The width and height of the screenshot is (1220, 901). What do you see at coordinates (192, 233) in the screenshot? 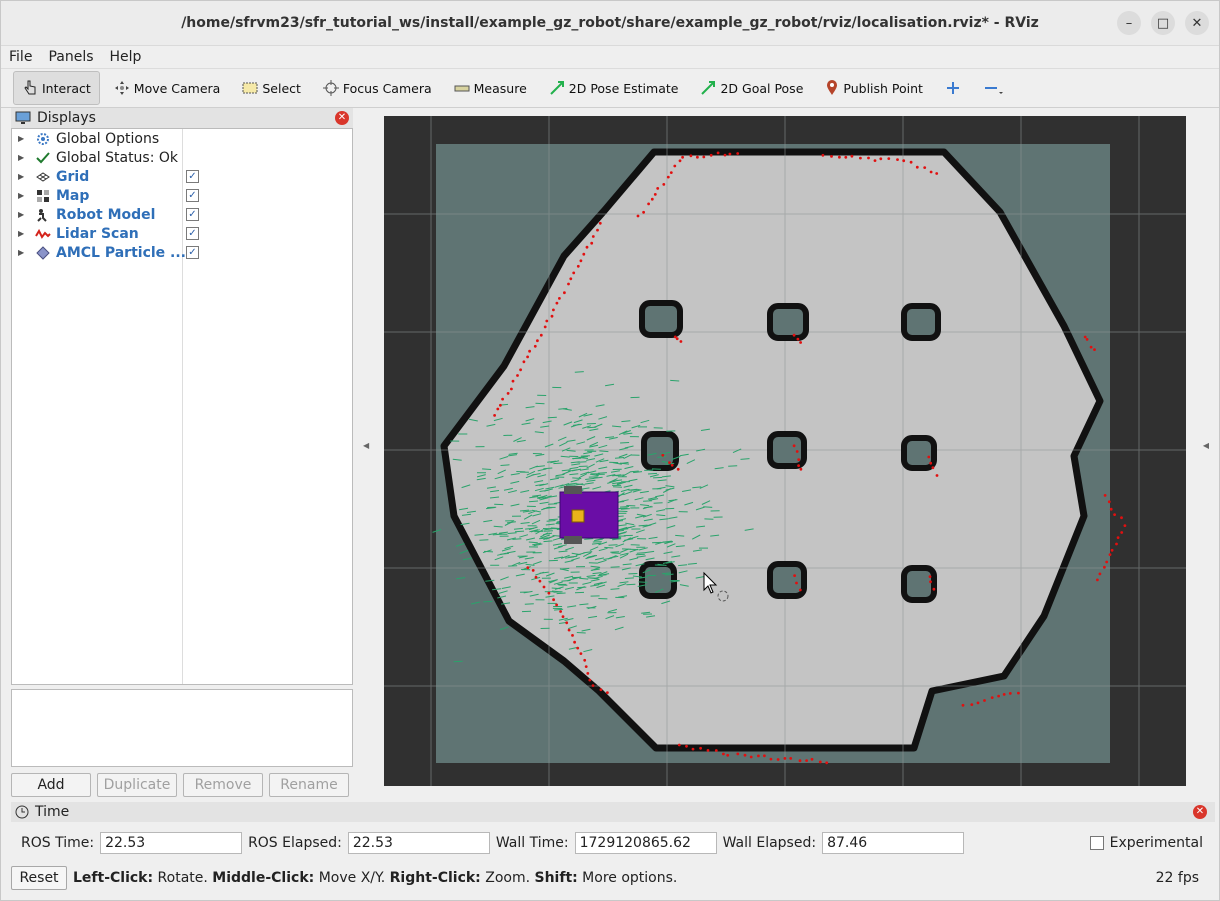
I see `lidar-scan-checkbox: ✓` at bounding box center [192, 233].